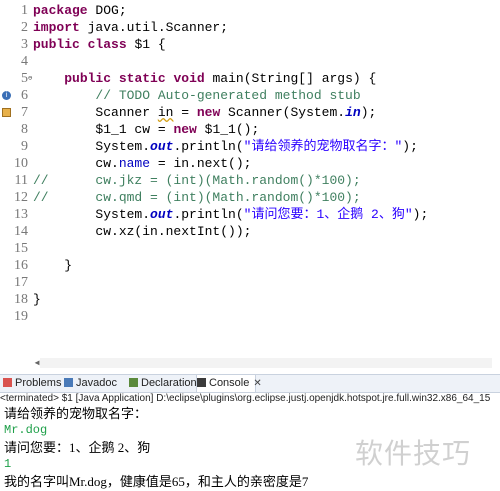 The width and height of the screenshot is (500, 491). I want to click on fold-marker-icon: ⊖, so click(30, 78).